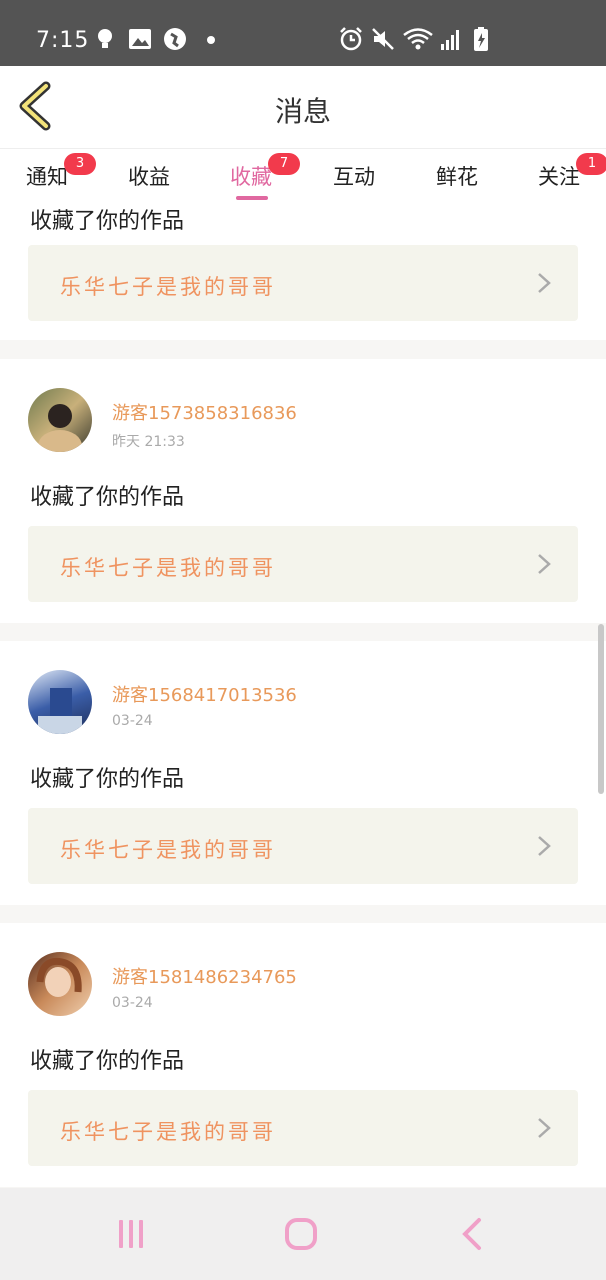 The height and width of the screenshot is (1280, 606). I want to click on unread-badge: 3, so click(80, 164).